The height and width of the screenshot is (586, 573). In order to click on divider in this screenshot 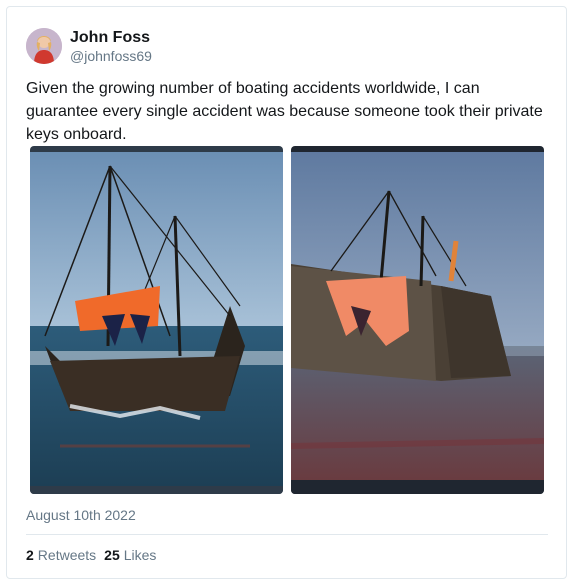, I will do `click(287, 534)`.